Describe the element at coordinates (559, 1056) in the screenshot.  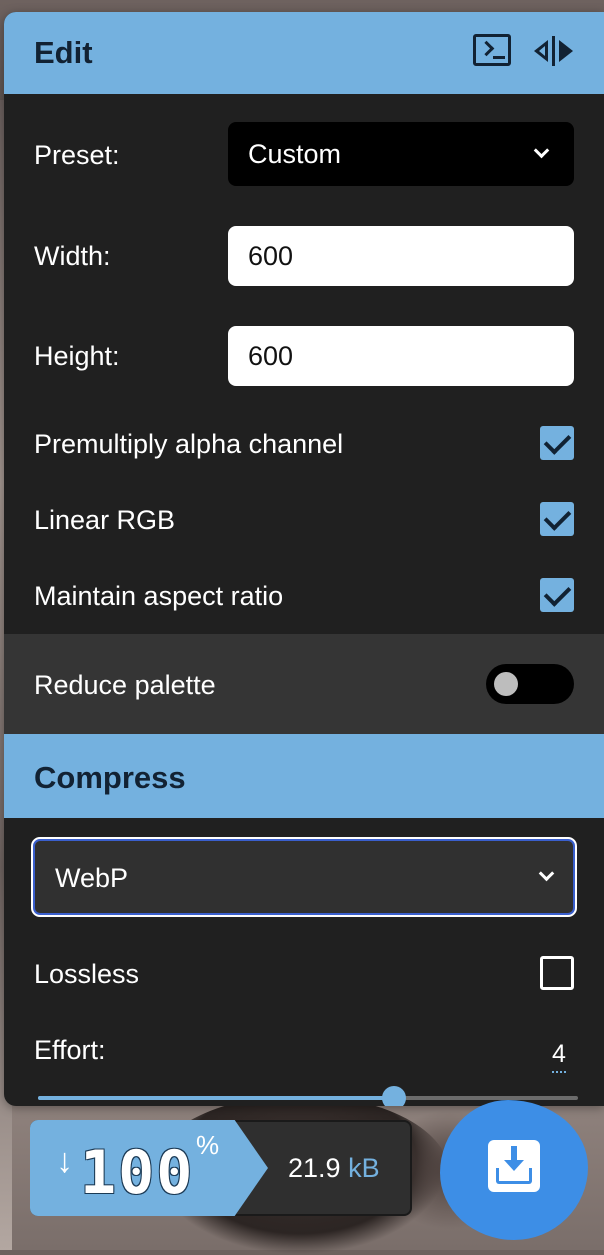
I see `effort-value: 4` at that location.